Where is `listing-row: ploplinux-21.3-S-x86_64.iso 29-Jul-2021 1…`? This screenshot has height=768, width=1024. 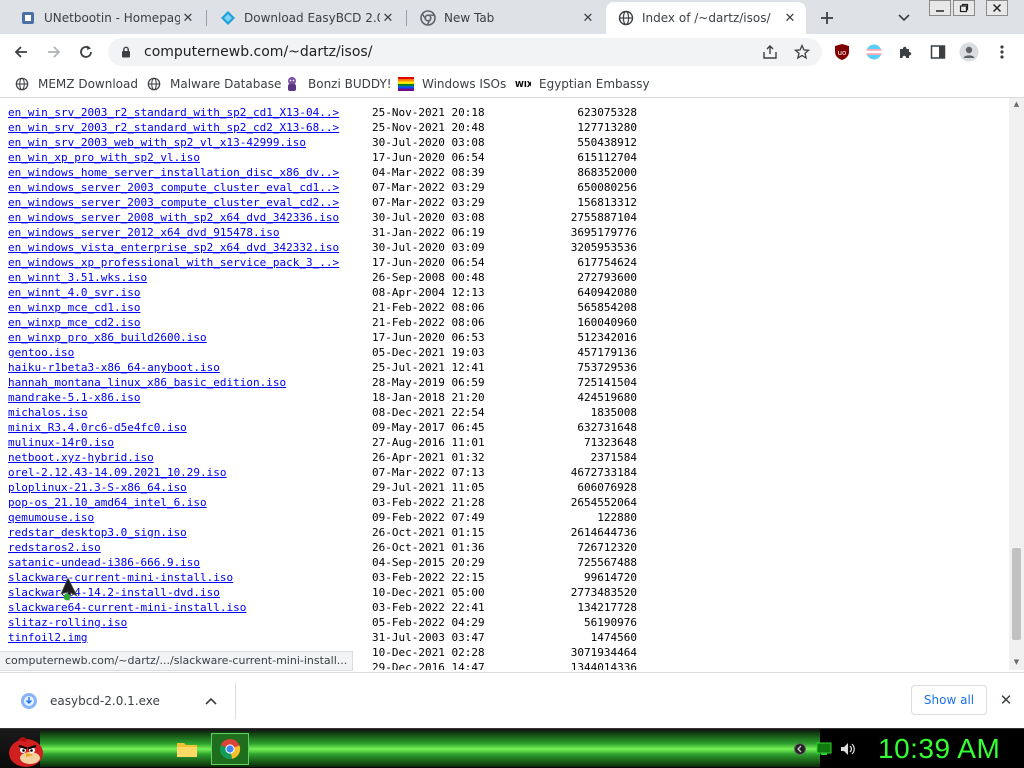
listing-row: ploplinux-21.3-S-x86_64.iso 29-Jul-2021 1… is located at coordinates (328, 487).